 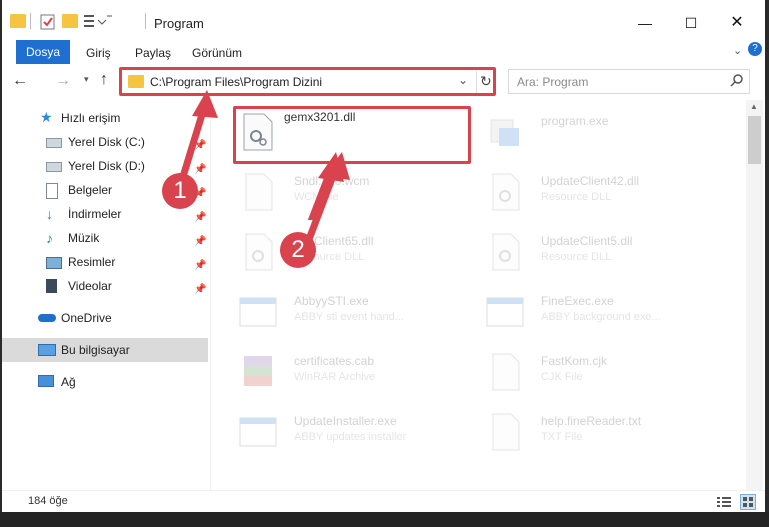 I want to click on sidebar-item-pictures: Resimler 📌, so click(x=104, y=262).